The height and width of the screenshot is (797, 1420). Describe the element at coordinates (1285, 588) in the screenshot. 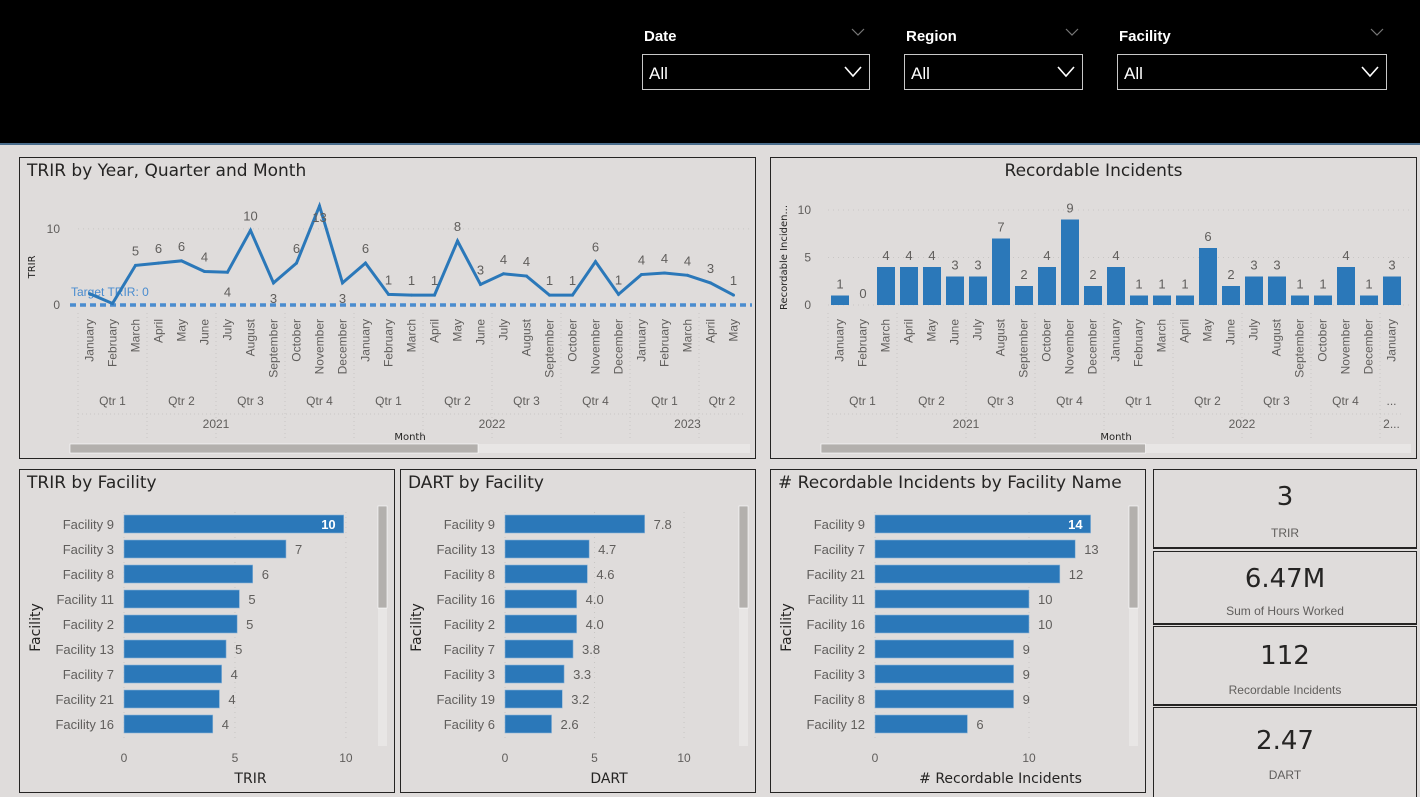

I see `kpi-card-hours-worked: 6.47M Sum of Hours Worked` at that location.